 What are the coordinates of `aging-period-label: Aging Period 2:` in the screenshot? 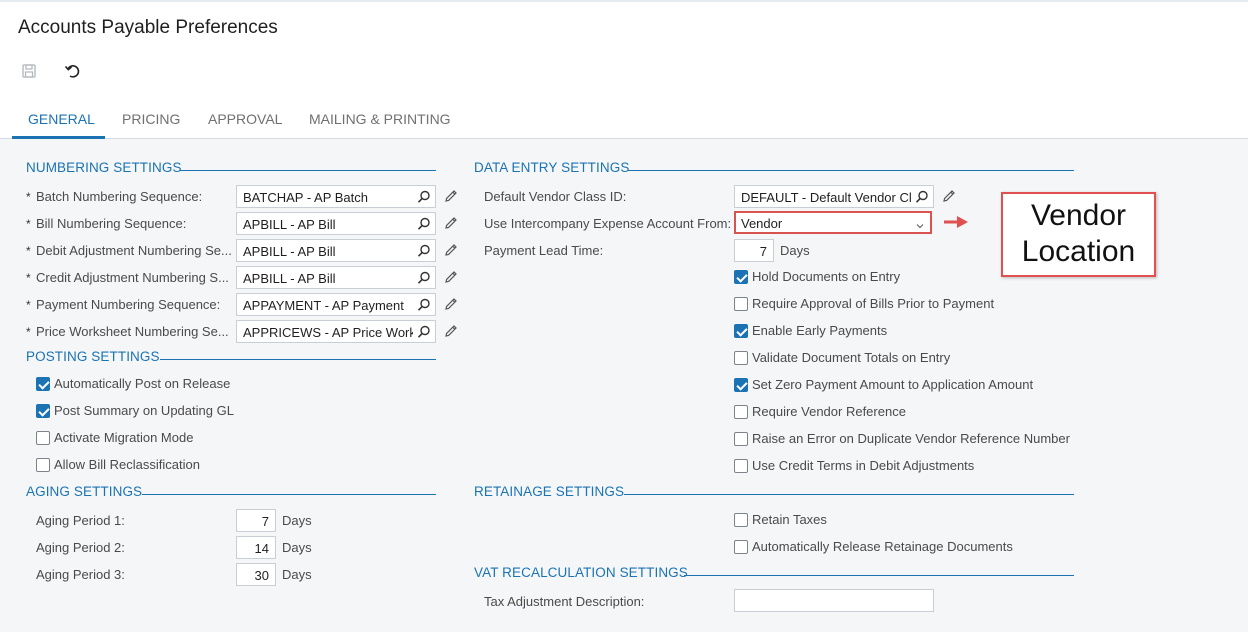 It's located at (80, 547).